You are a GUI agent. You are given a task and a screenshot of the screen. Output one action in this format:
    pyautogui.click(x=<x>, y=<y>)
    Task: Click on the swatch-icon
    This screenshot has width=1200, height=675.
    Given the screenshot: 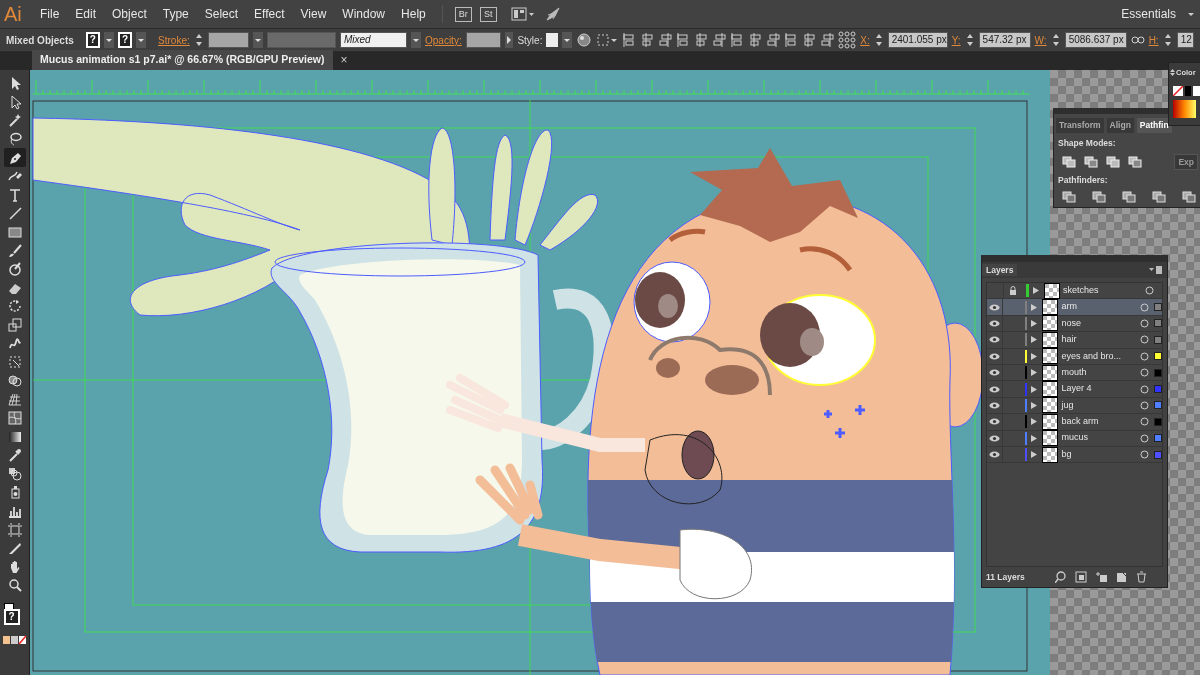 What is the action you would take?
    pyautogui.click(x=1186, y=91)
    